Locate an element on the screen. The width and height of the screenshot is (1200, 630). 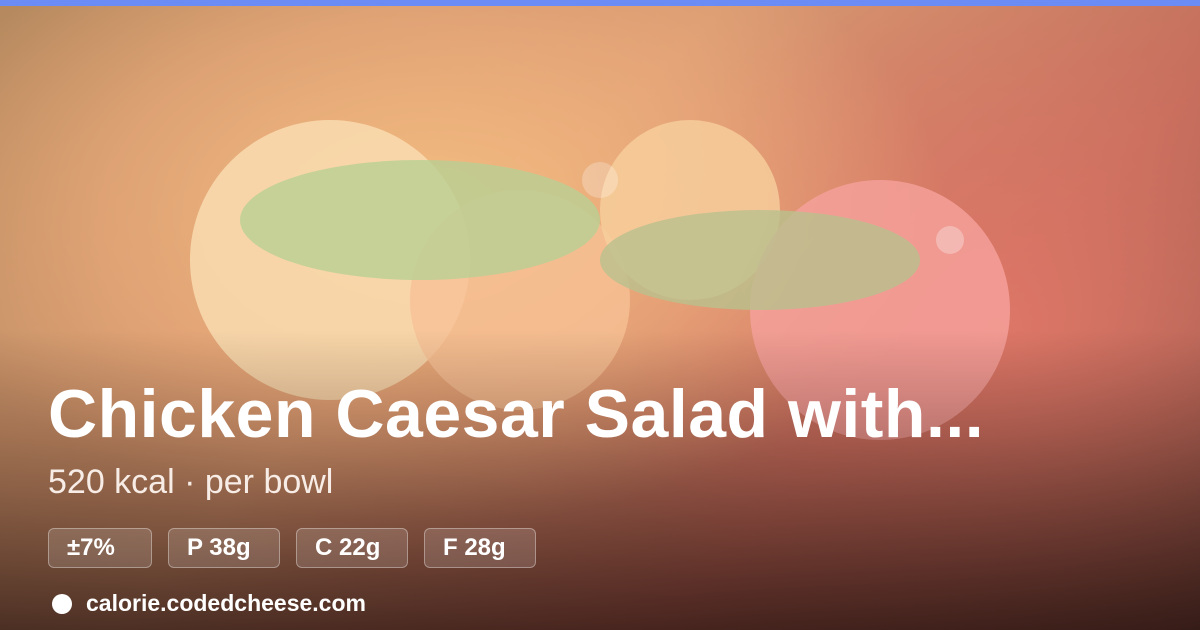
lettuce-leaf-right is located at coordinates (760, 260).